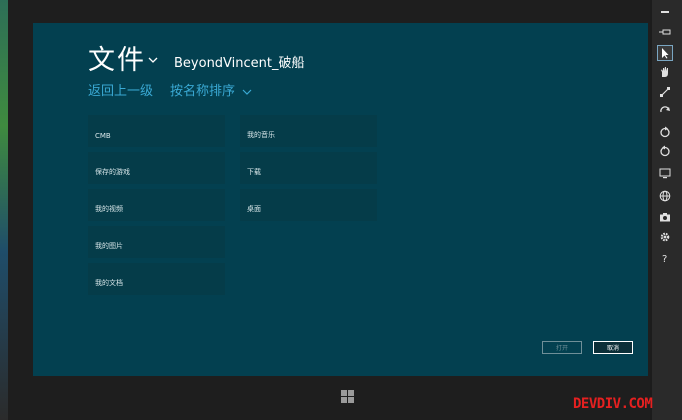 This screenshot has height=420, width=682. I want to click on folder-label: 保存的游戏, so click(112, 172).